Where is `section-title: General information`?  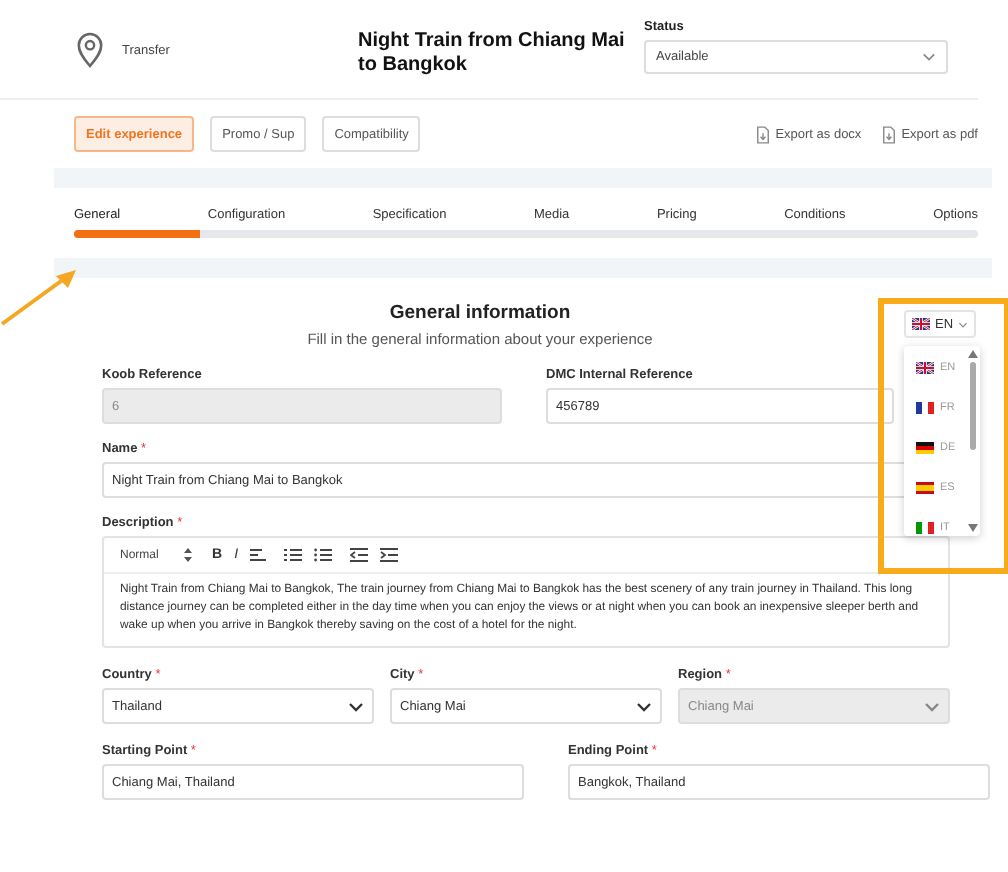 section-title: General information is located at coordinates (480, 313).